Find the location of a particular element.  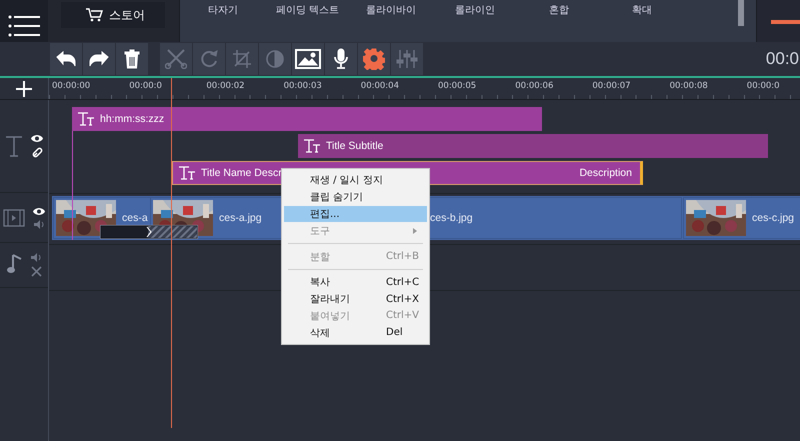

time-label: 00:00:08 is located at coordinates (689, 86).